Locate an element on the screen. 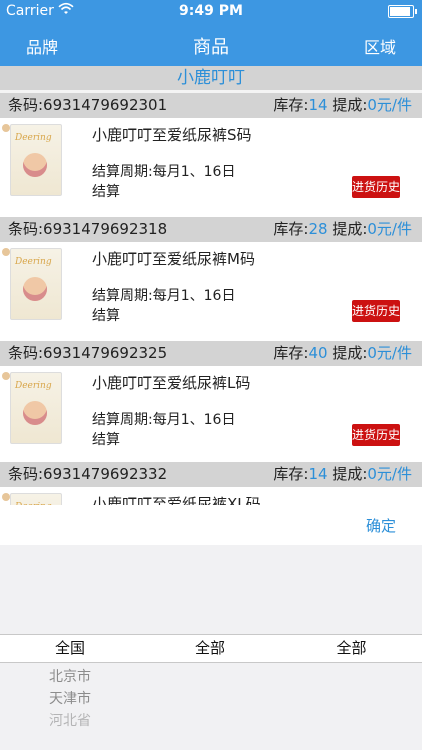 The width and height of the screenshot is (422, 750). stock-value: 28 is located at coordinates (318, 229).